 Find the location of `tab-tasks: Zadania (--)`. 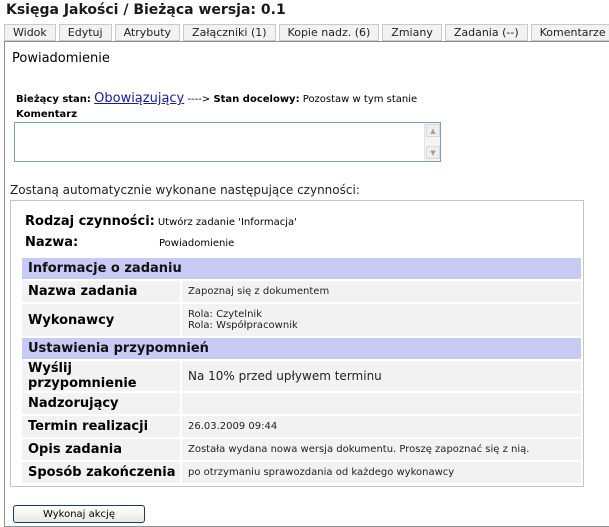

tab-tasks: Zadania (--) is located at coordinates (486, 32).